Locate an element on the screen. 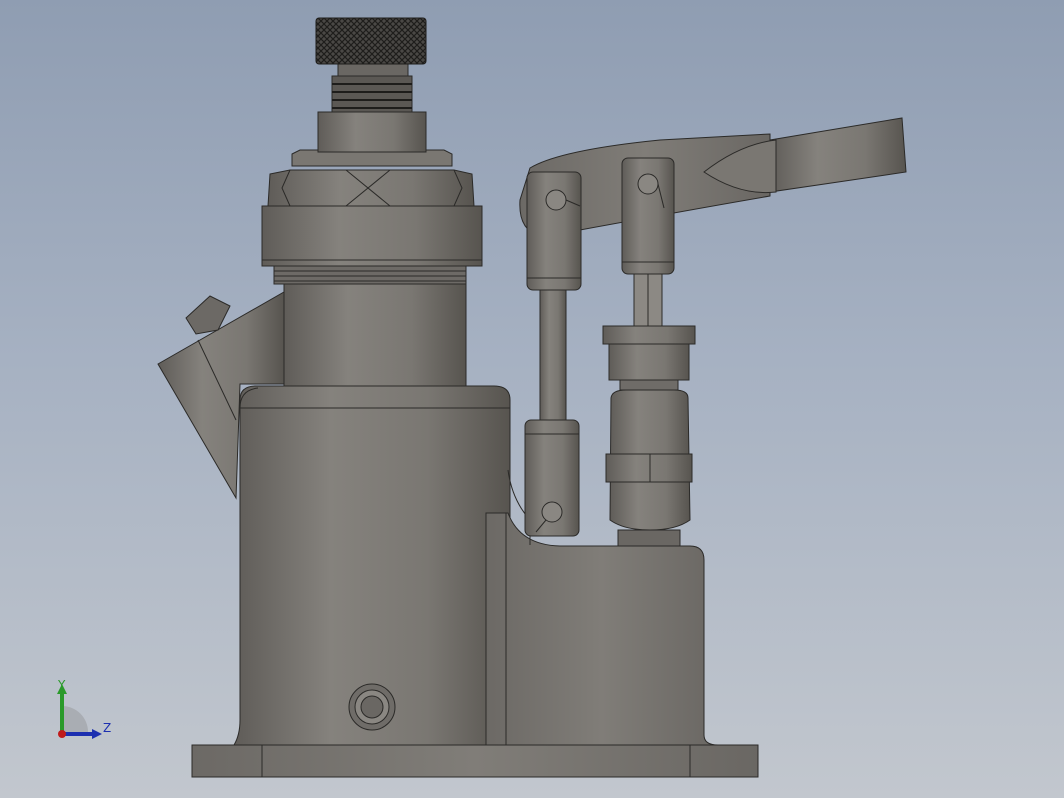 The width and height of the screenshot is (1064, 798). ram-column is located at coordinates (375, 334).